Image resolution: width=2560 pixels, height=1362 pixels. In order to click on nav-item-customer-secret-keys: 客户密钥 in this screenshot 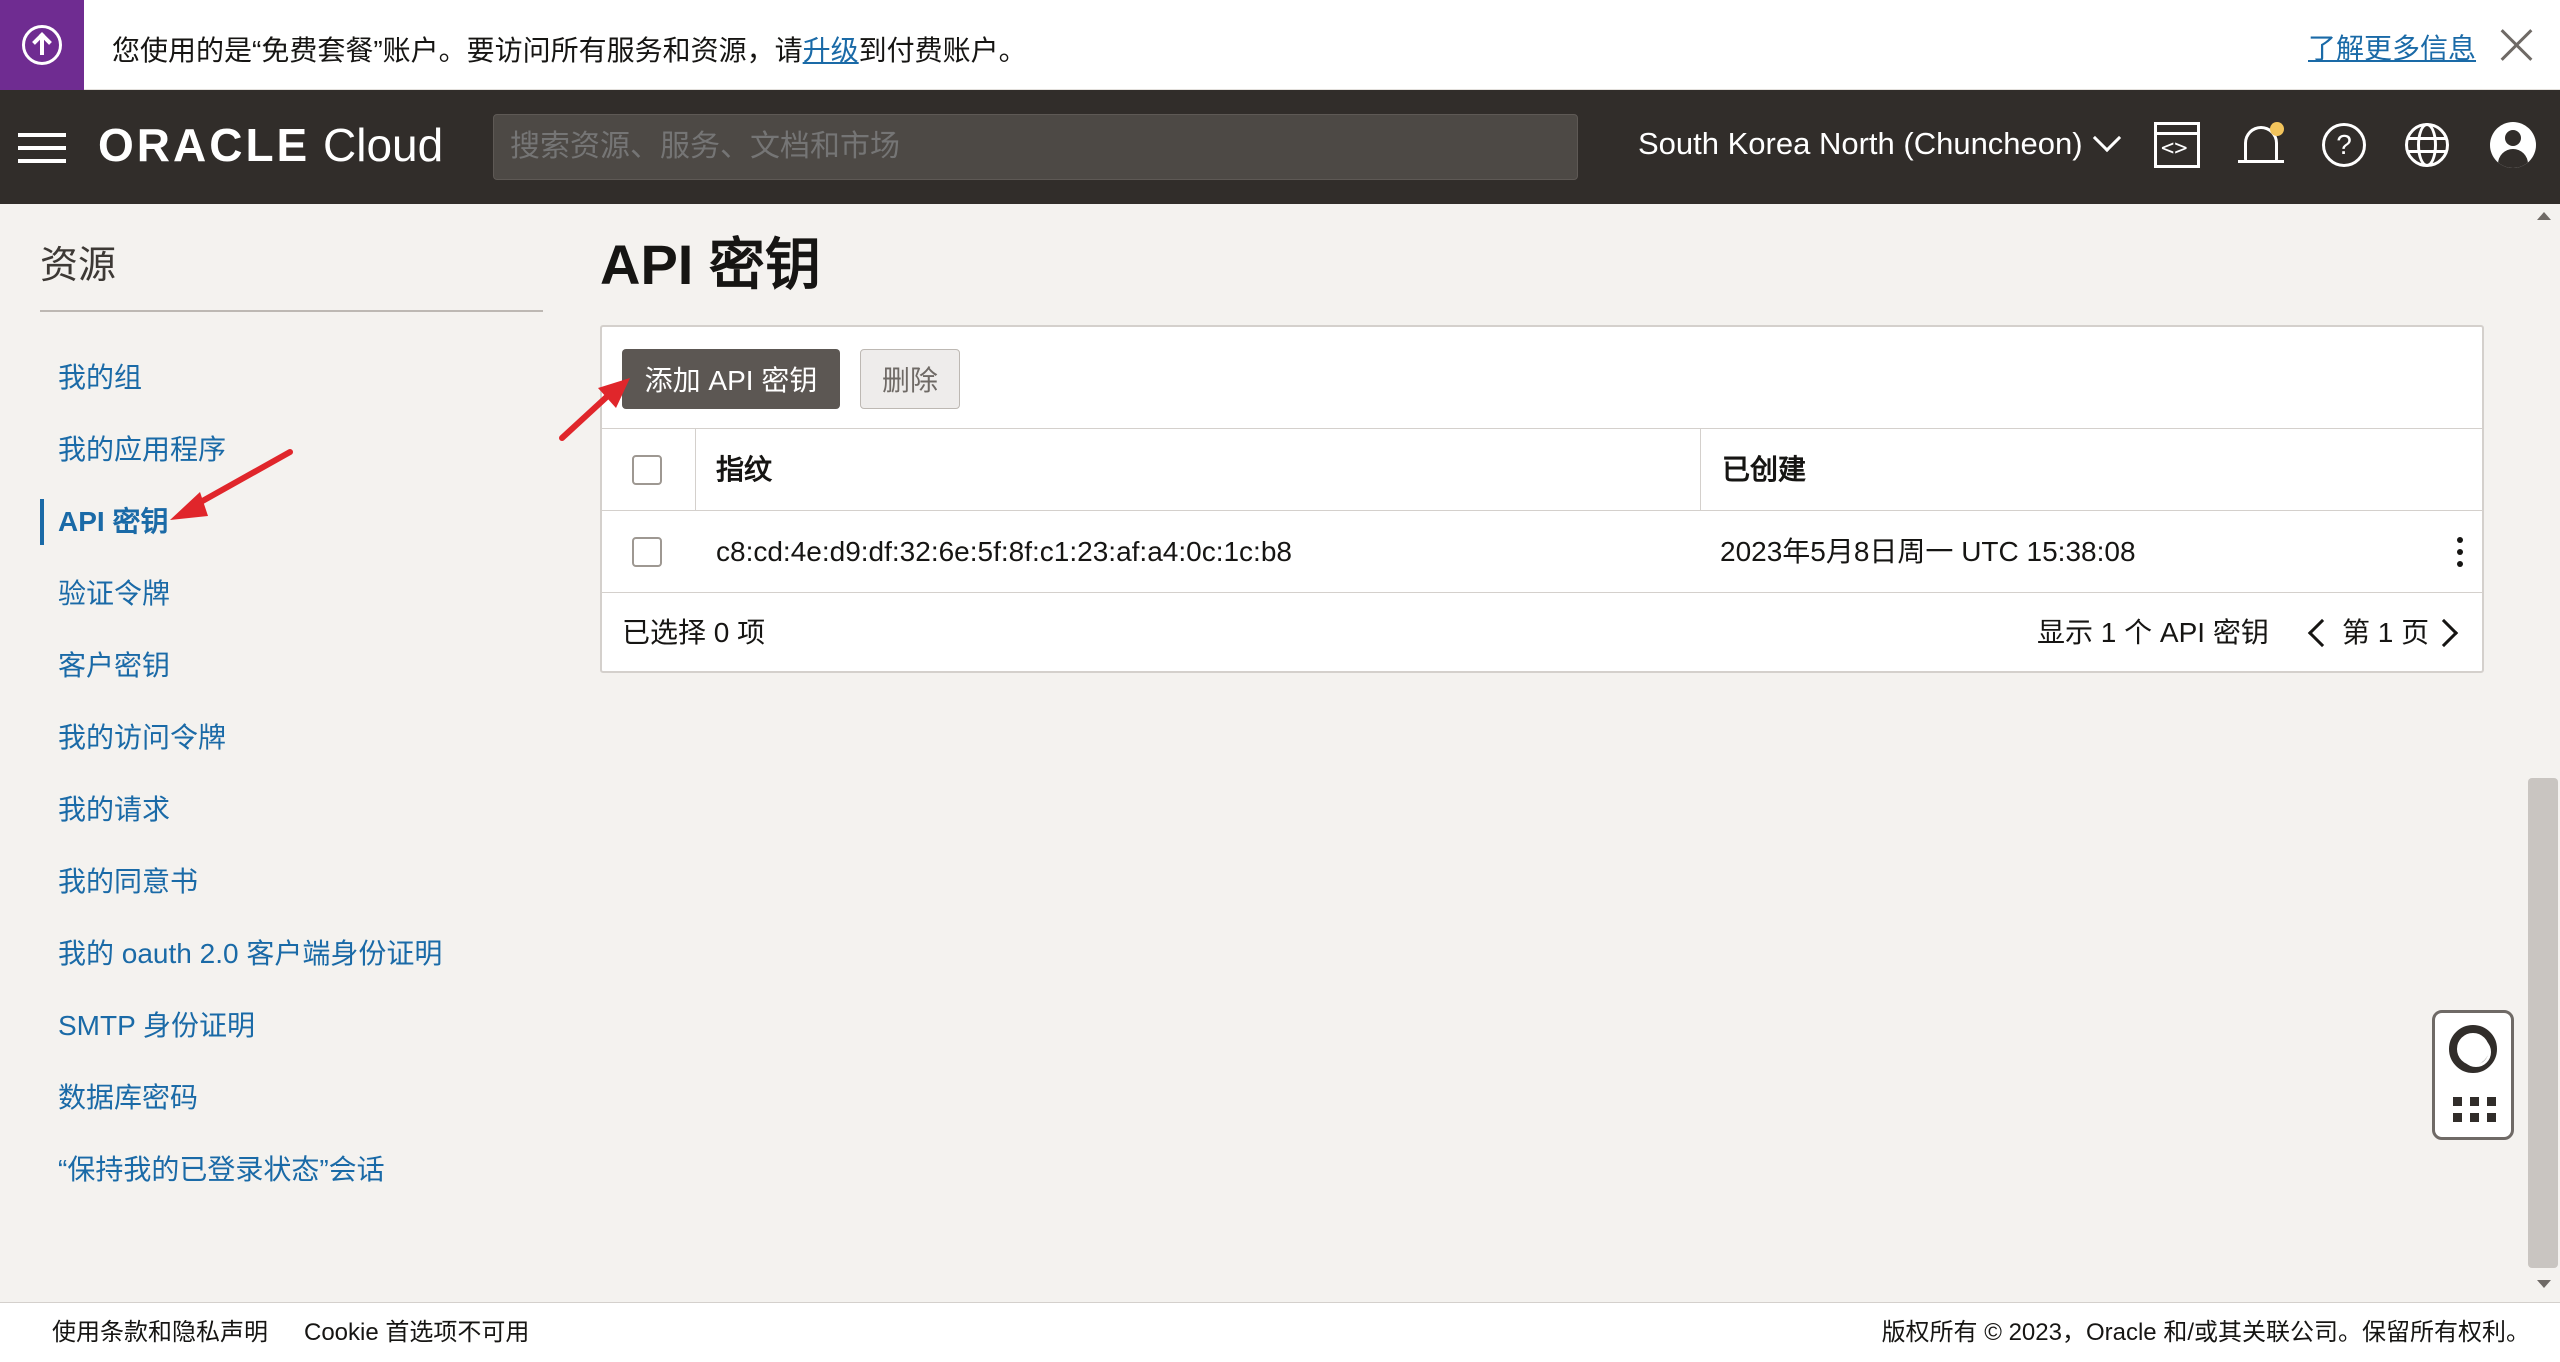, I will do `click(290, 666)`.